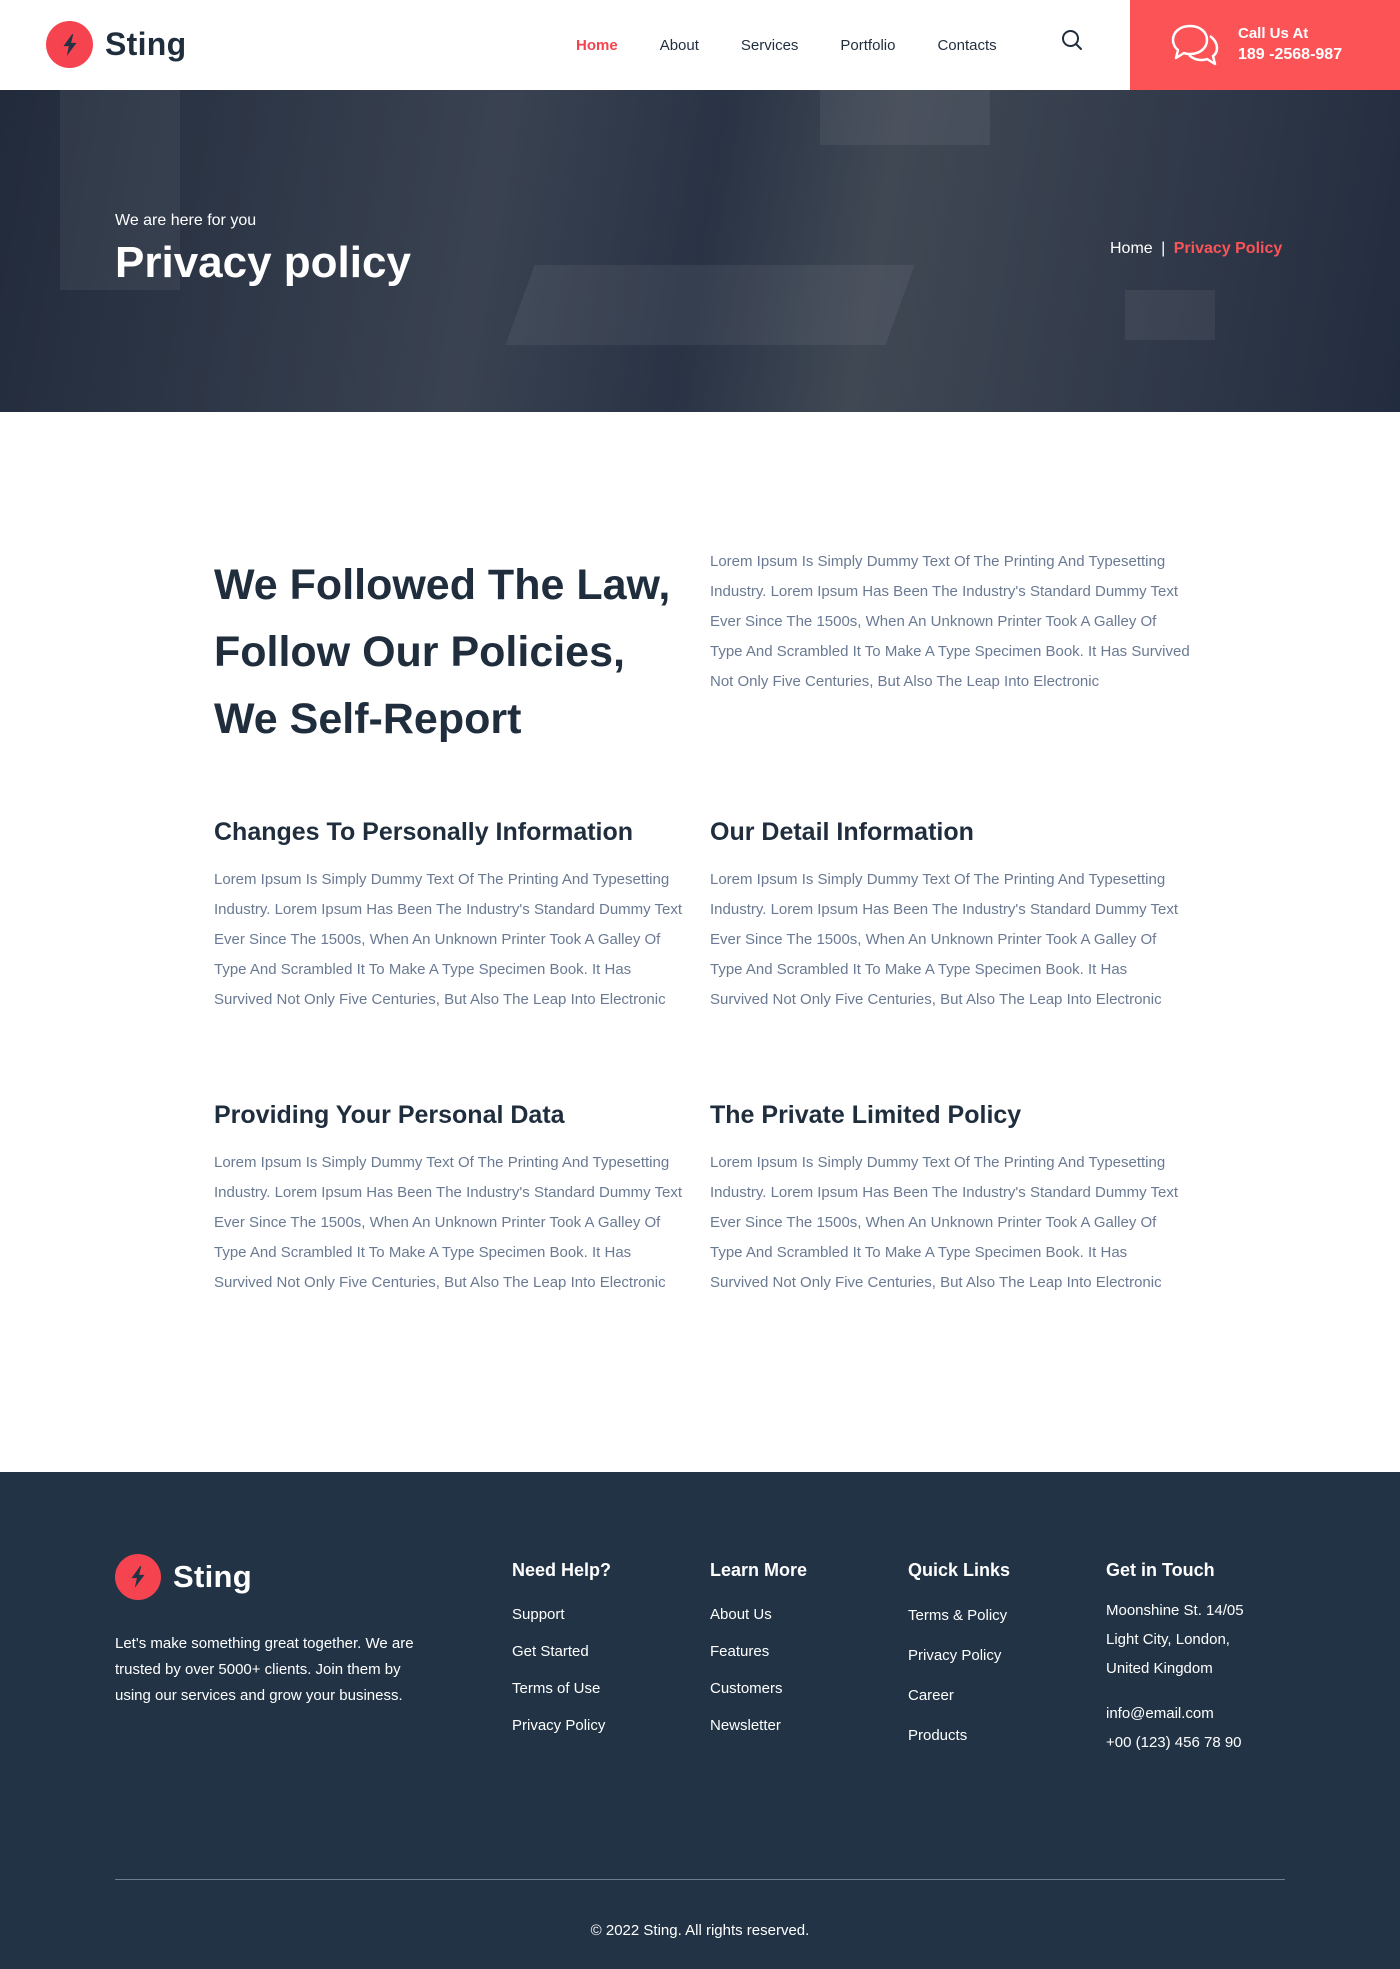 The width and height of the screenshot is (1400, 1969). Describe the element at coordinates (867, 45) in the screenshot. I see `nav-item-portfolio: Portfolio` at that location.